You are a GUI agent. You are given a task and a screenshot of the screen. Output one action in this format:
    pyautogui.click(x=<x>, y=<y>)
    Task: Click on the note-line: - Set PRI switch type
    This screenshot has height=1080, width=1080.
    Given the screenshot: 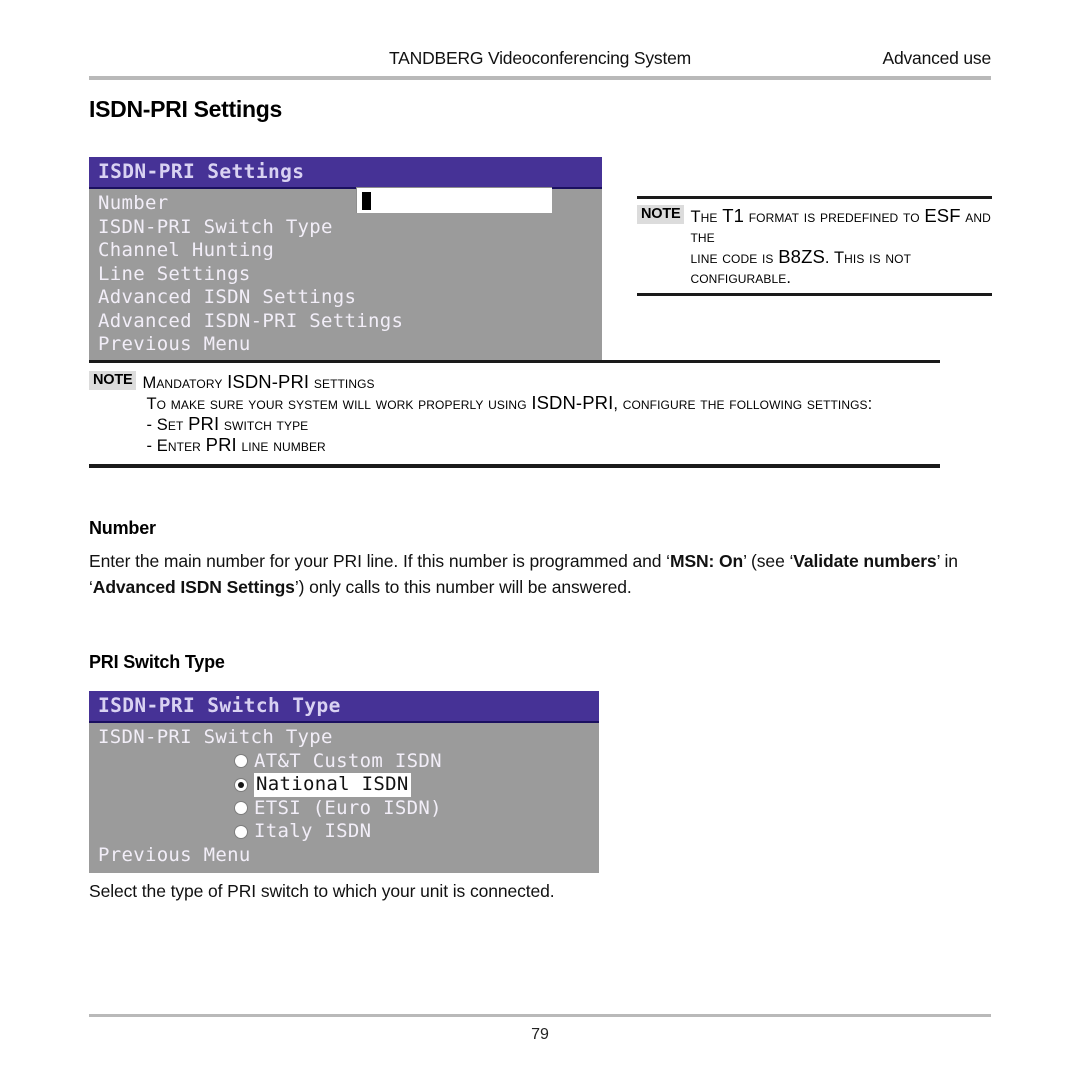 What is the action you would take?
    pyautogui.click(x=507, y=424)
    